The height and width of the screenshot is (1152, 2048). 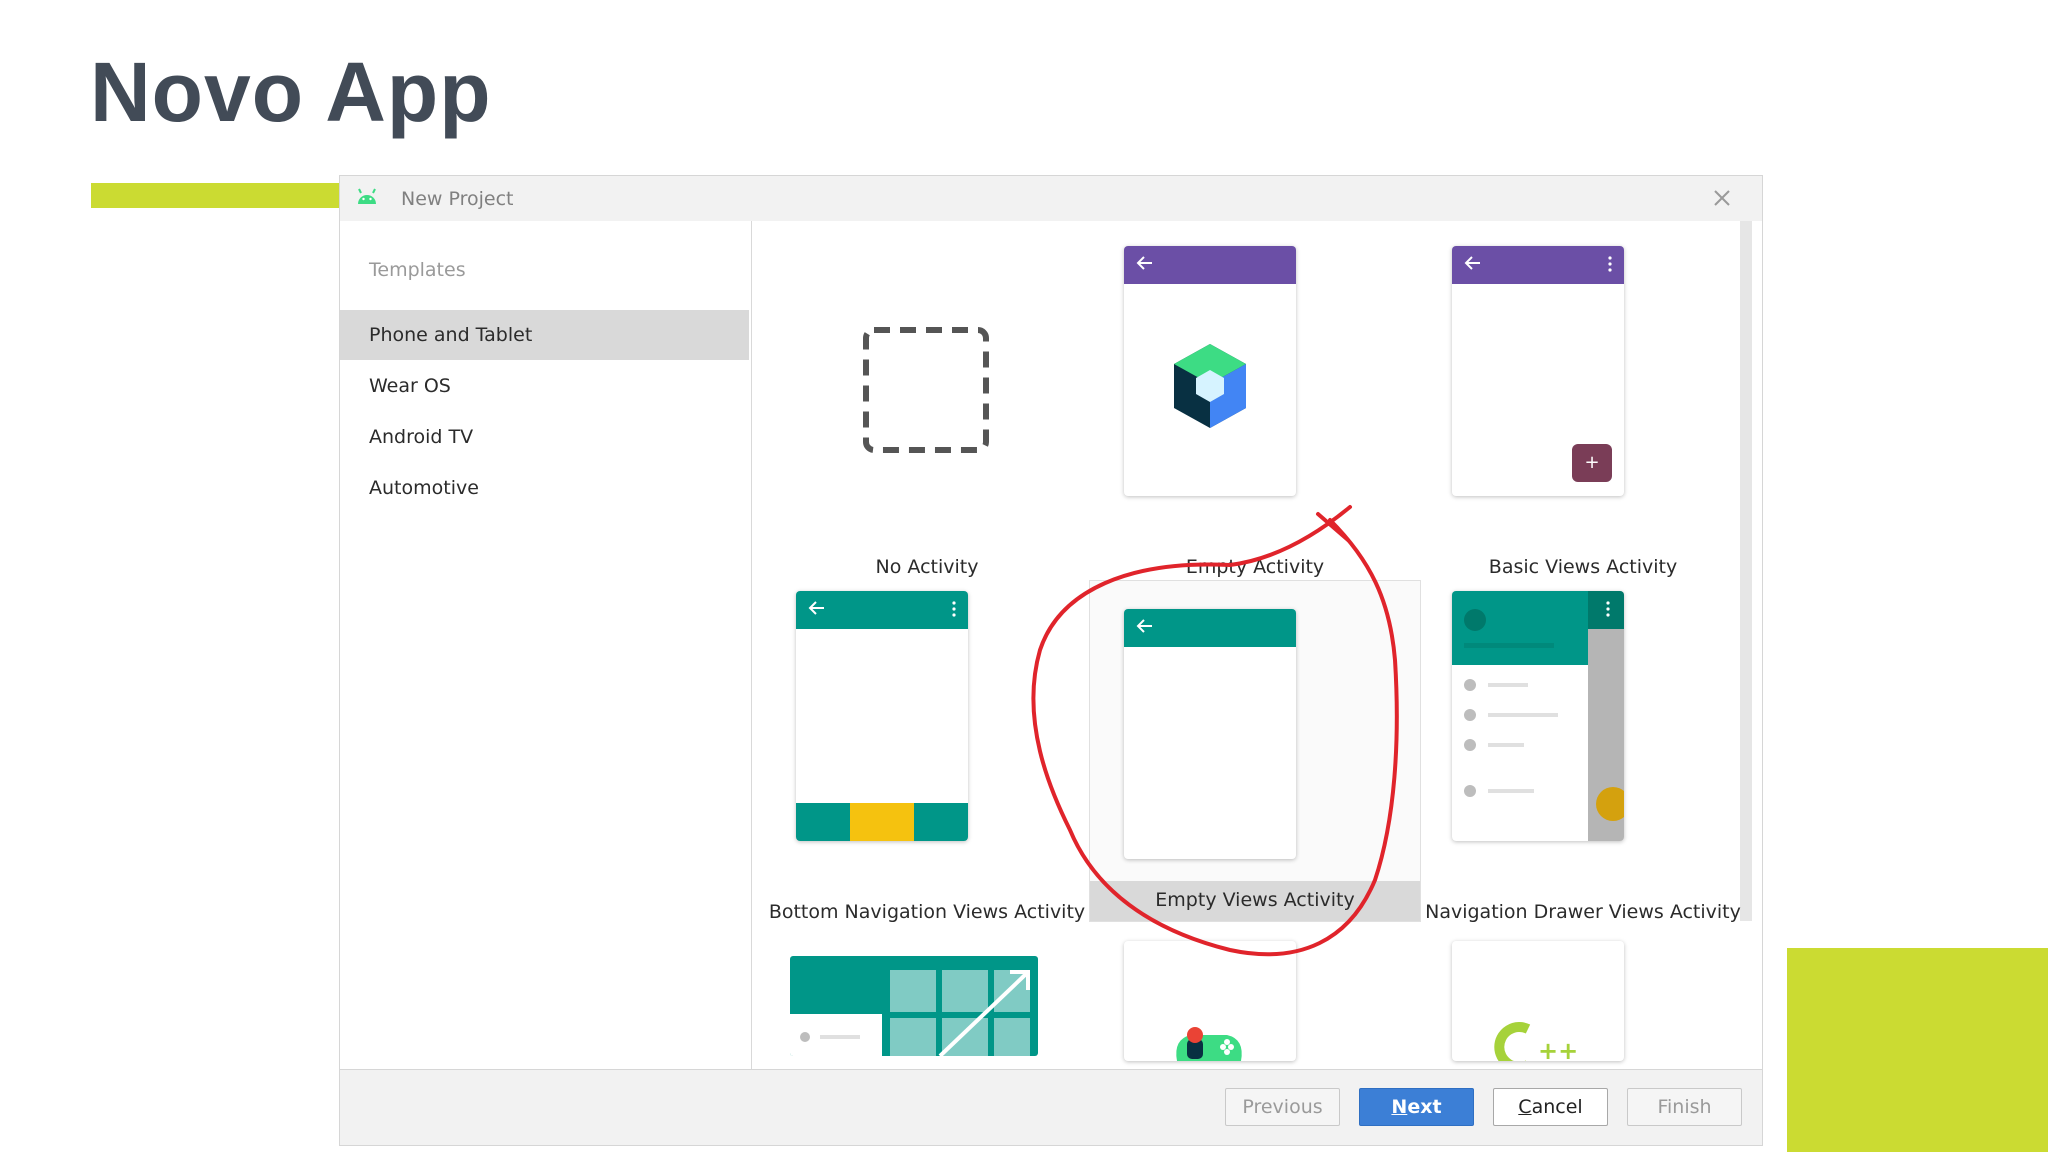 I want to click on template-card-basic-views-activity: + Basic Views Activity, so click(x=1583, y=407).